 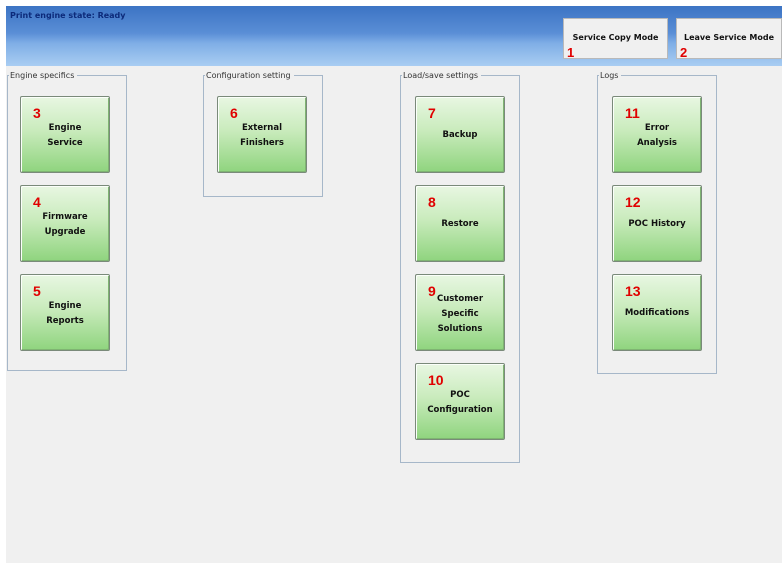 What do you see at coordinates (632, 113) in the screenshot?
I see `callout-number: 11` at bounding box center [632, 113].